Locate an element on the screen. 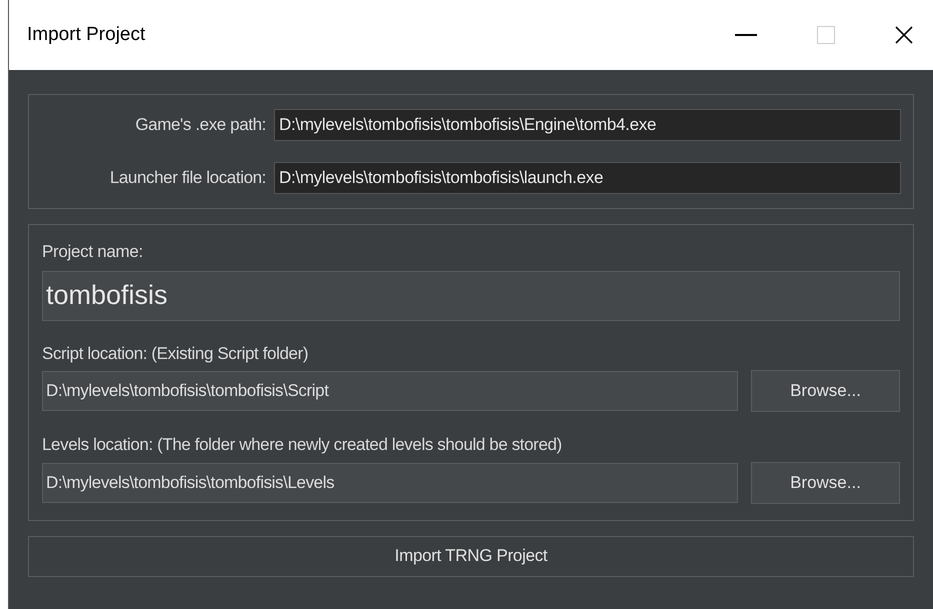 The image size is (933, 609). maximize-icon is located at coordinates (826, 35).